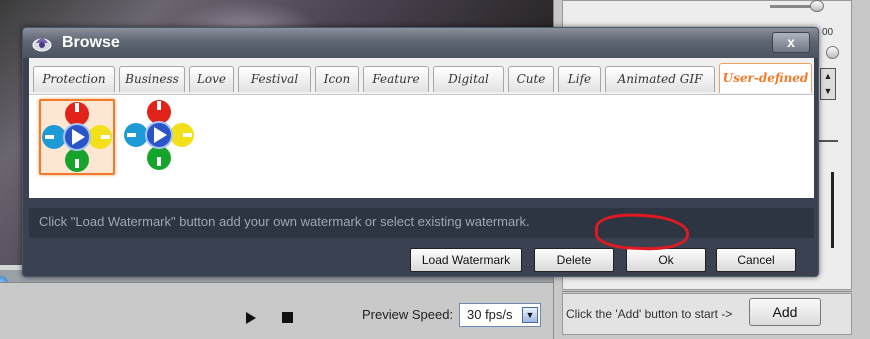 This screenshot has width=870, height=339. What do you see at coordinates (408, 314) in the screenshot?
I see `preview-speed-label: Preview Speed:` at bounding box center [408, 314].